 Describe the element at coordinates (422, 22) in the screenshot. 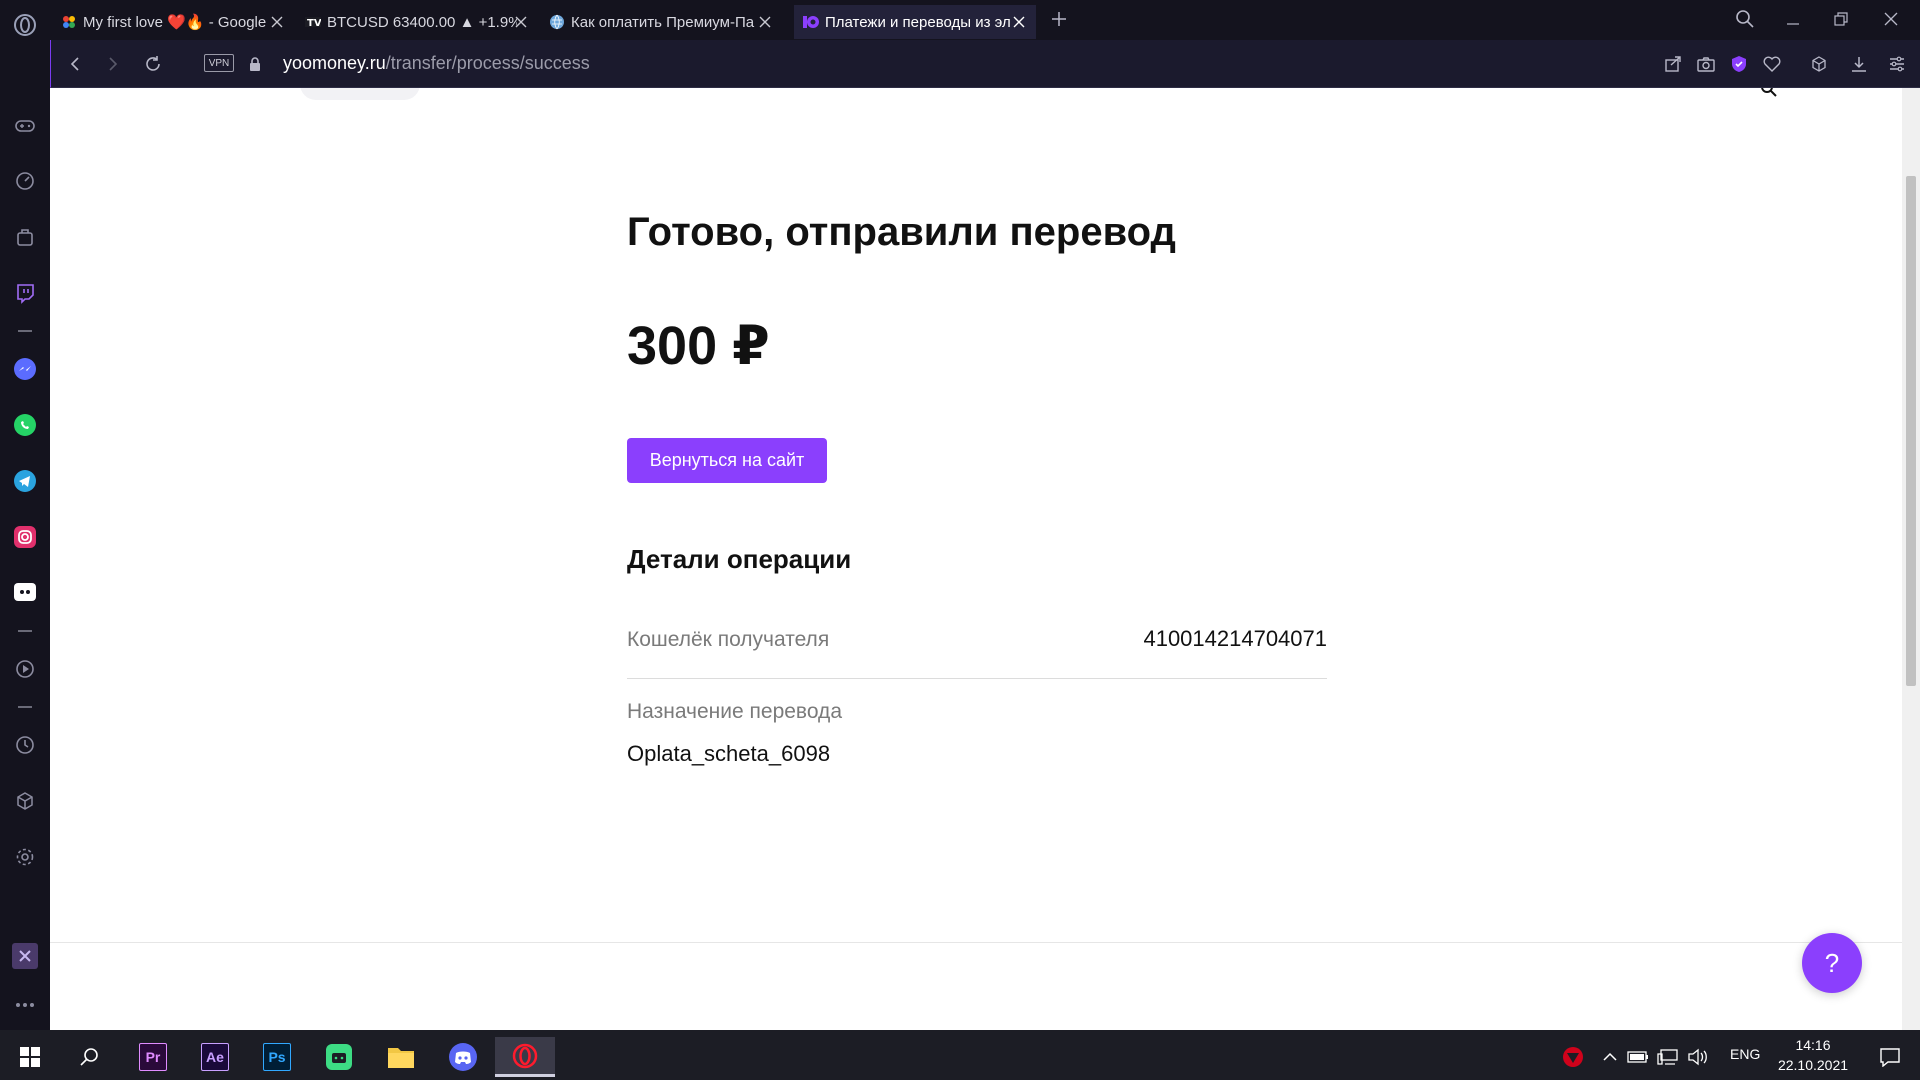

I see `tab-title: BTCUSD 63400.00 ▲ +1.9%` at that location.